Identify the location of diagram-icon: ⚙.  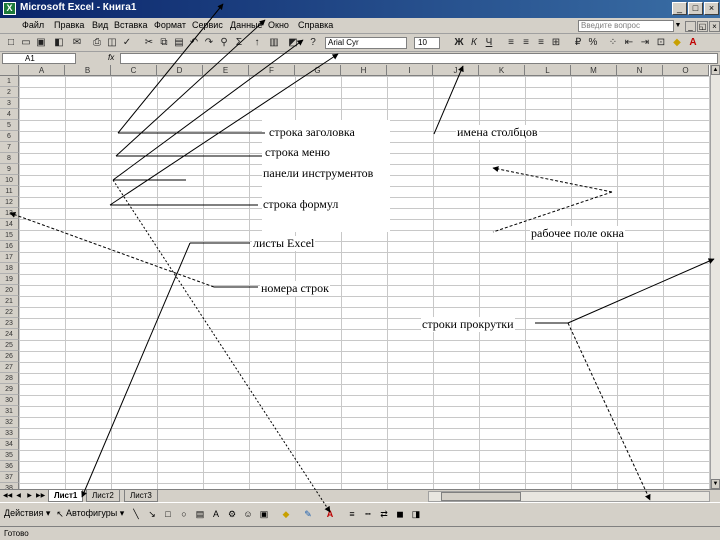
(232, 514).